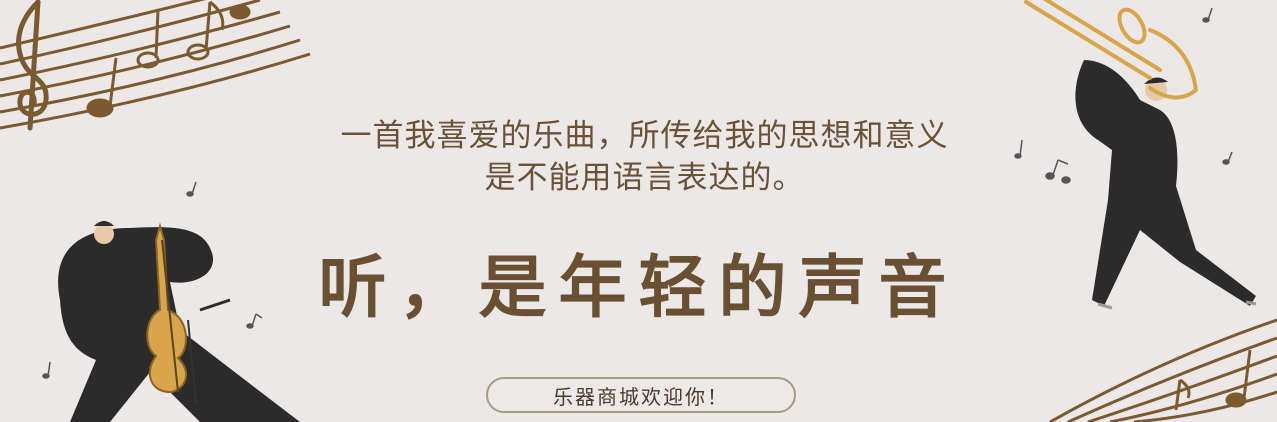 The height and width of the screenshot is (422, 1277). Describe the element at coordinates (638, 288) in the screenshot. I see `banner-headline: 听，是年轻的声音` at that location.